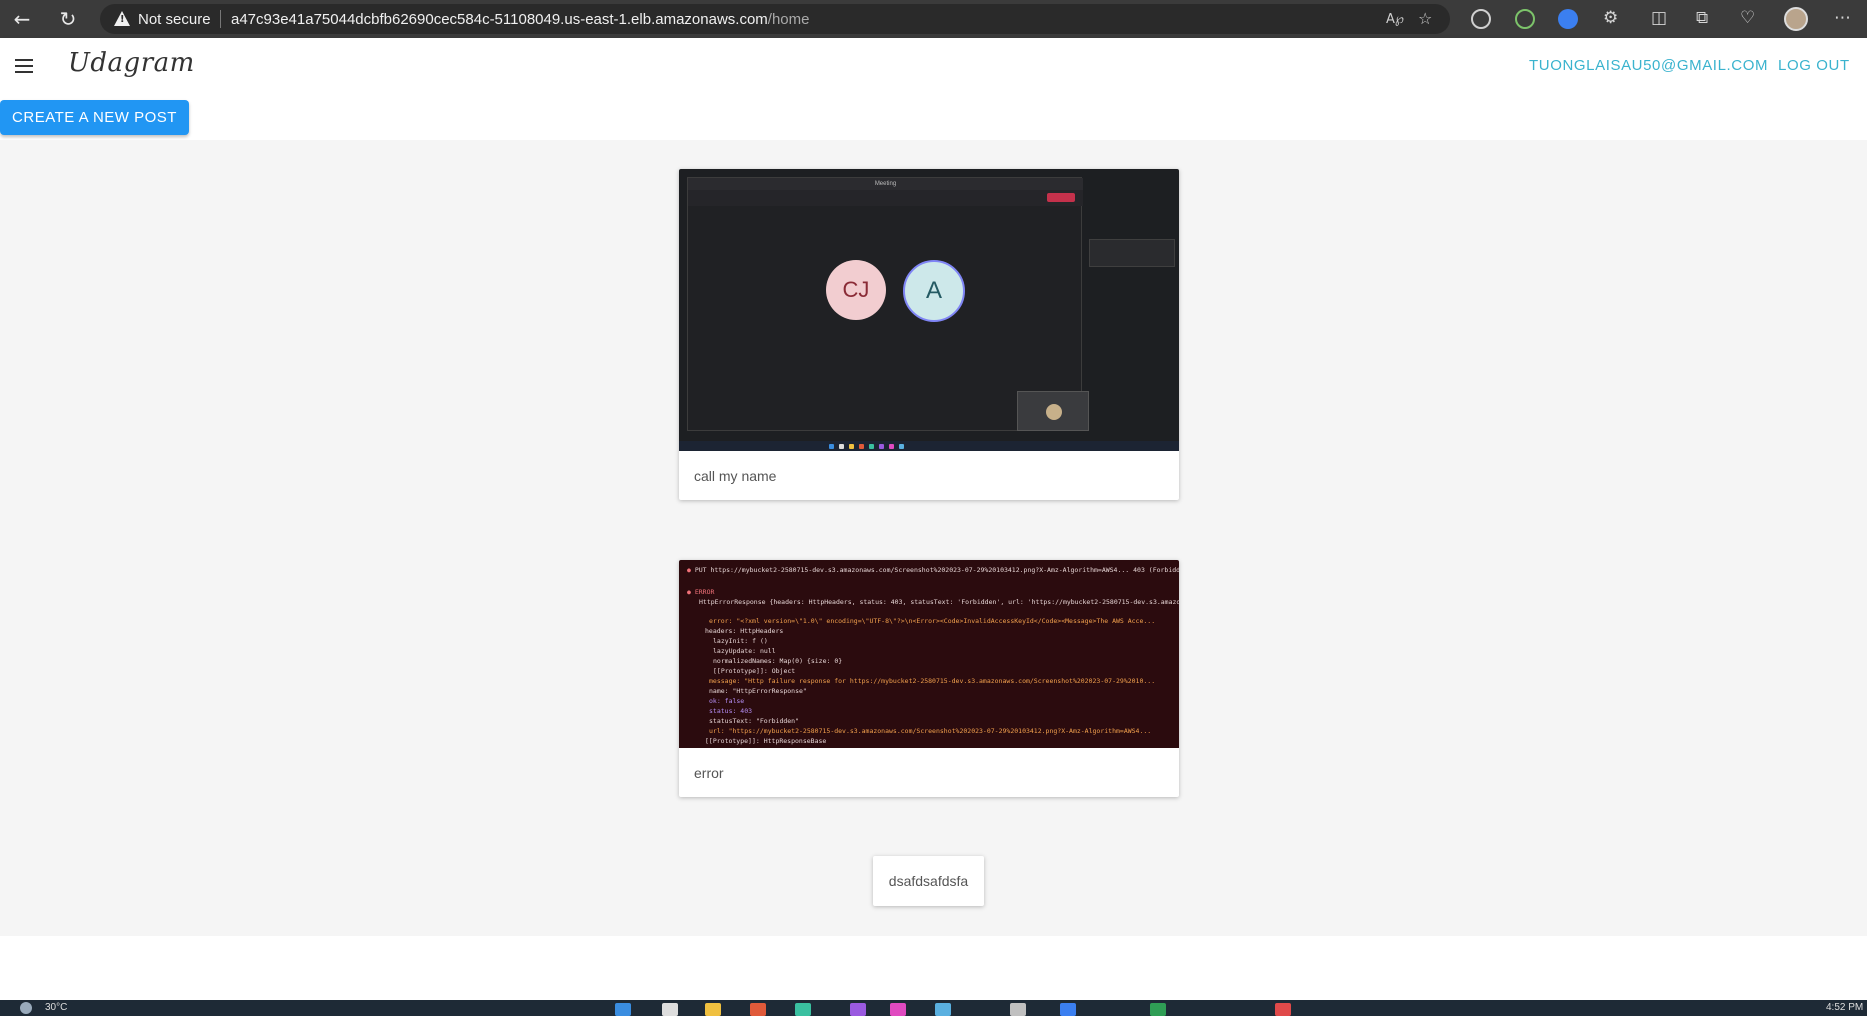 The height and width of the screenshot is (1016, 1867). Describe the element at coordinates (26, 1008) in the screenshot. I see `weather-icon` at that location.